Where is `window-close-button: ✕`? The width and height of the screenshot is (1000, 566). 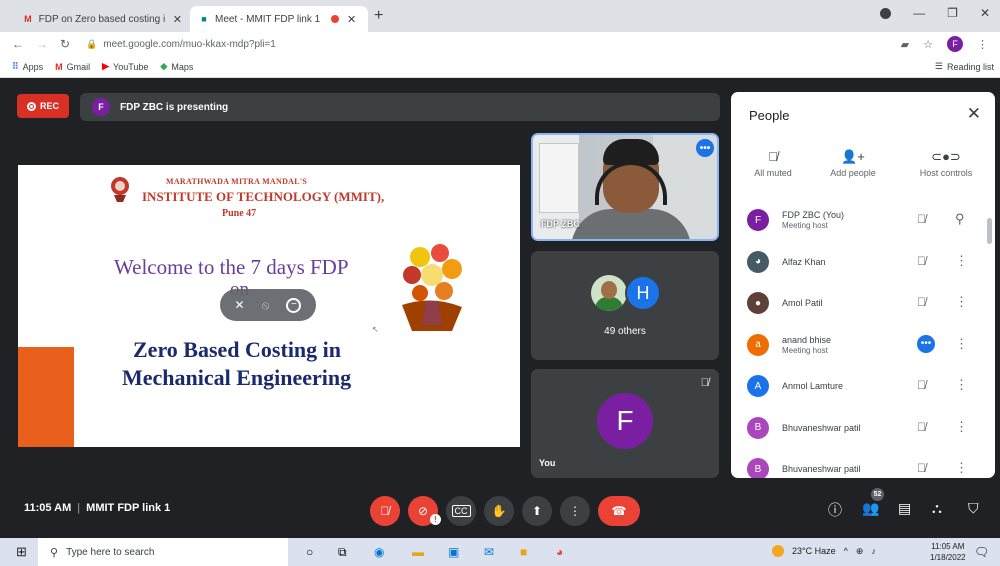 window-close-button: ✕ is located at coordinates (985, 13).